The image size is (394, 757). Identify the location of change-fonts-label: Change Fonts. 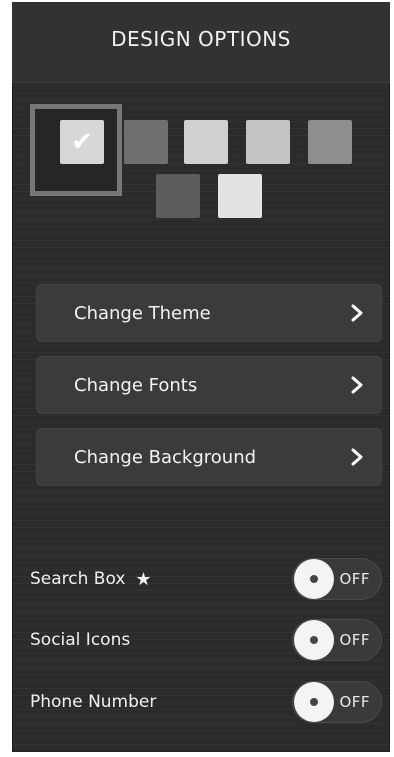
(136, 385).